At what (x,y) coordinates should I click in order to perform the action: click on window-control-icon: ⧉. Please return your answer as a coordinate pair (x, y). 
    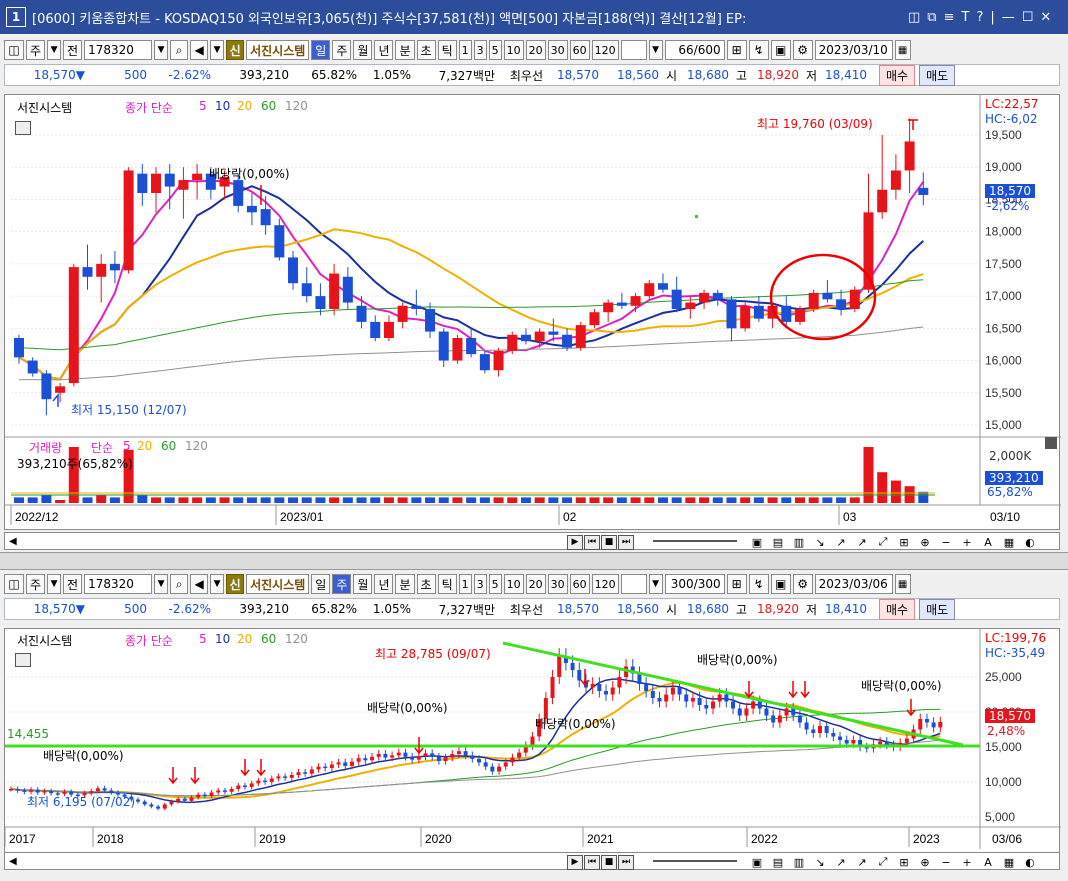
    Looking at the image, I should click on (931, 17).